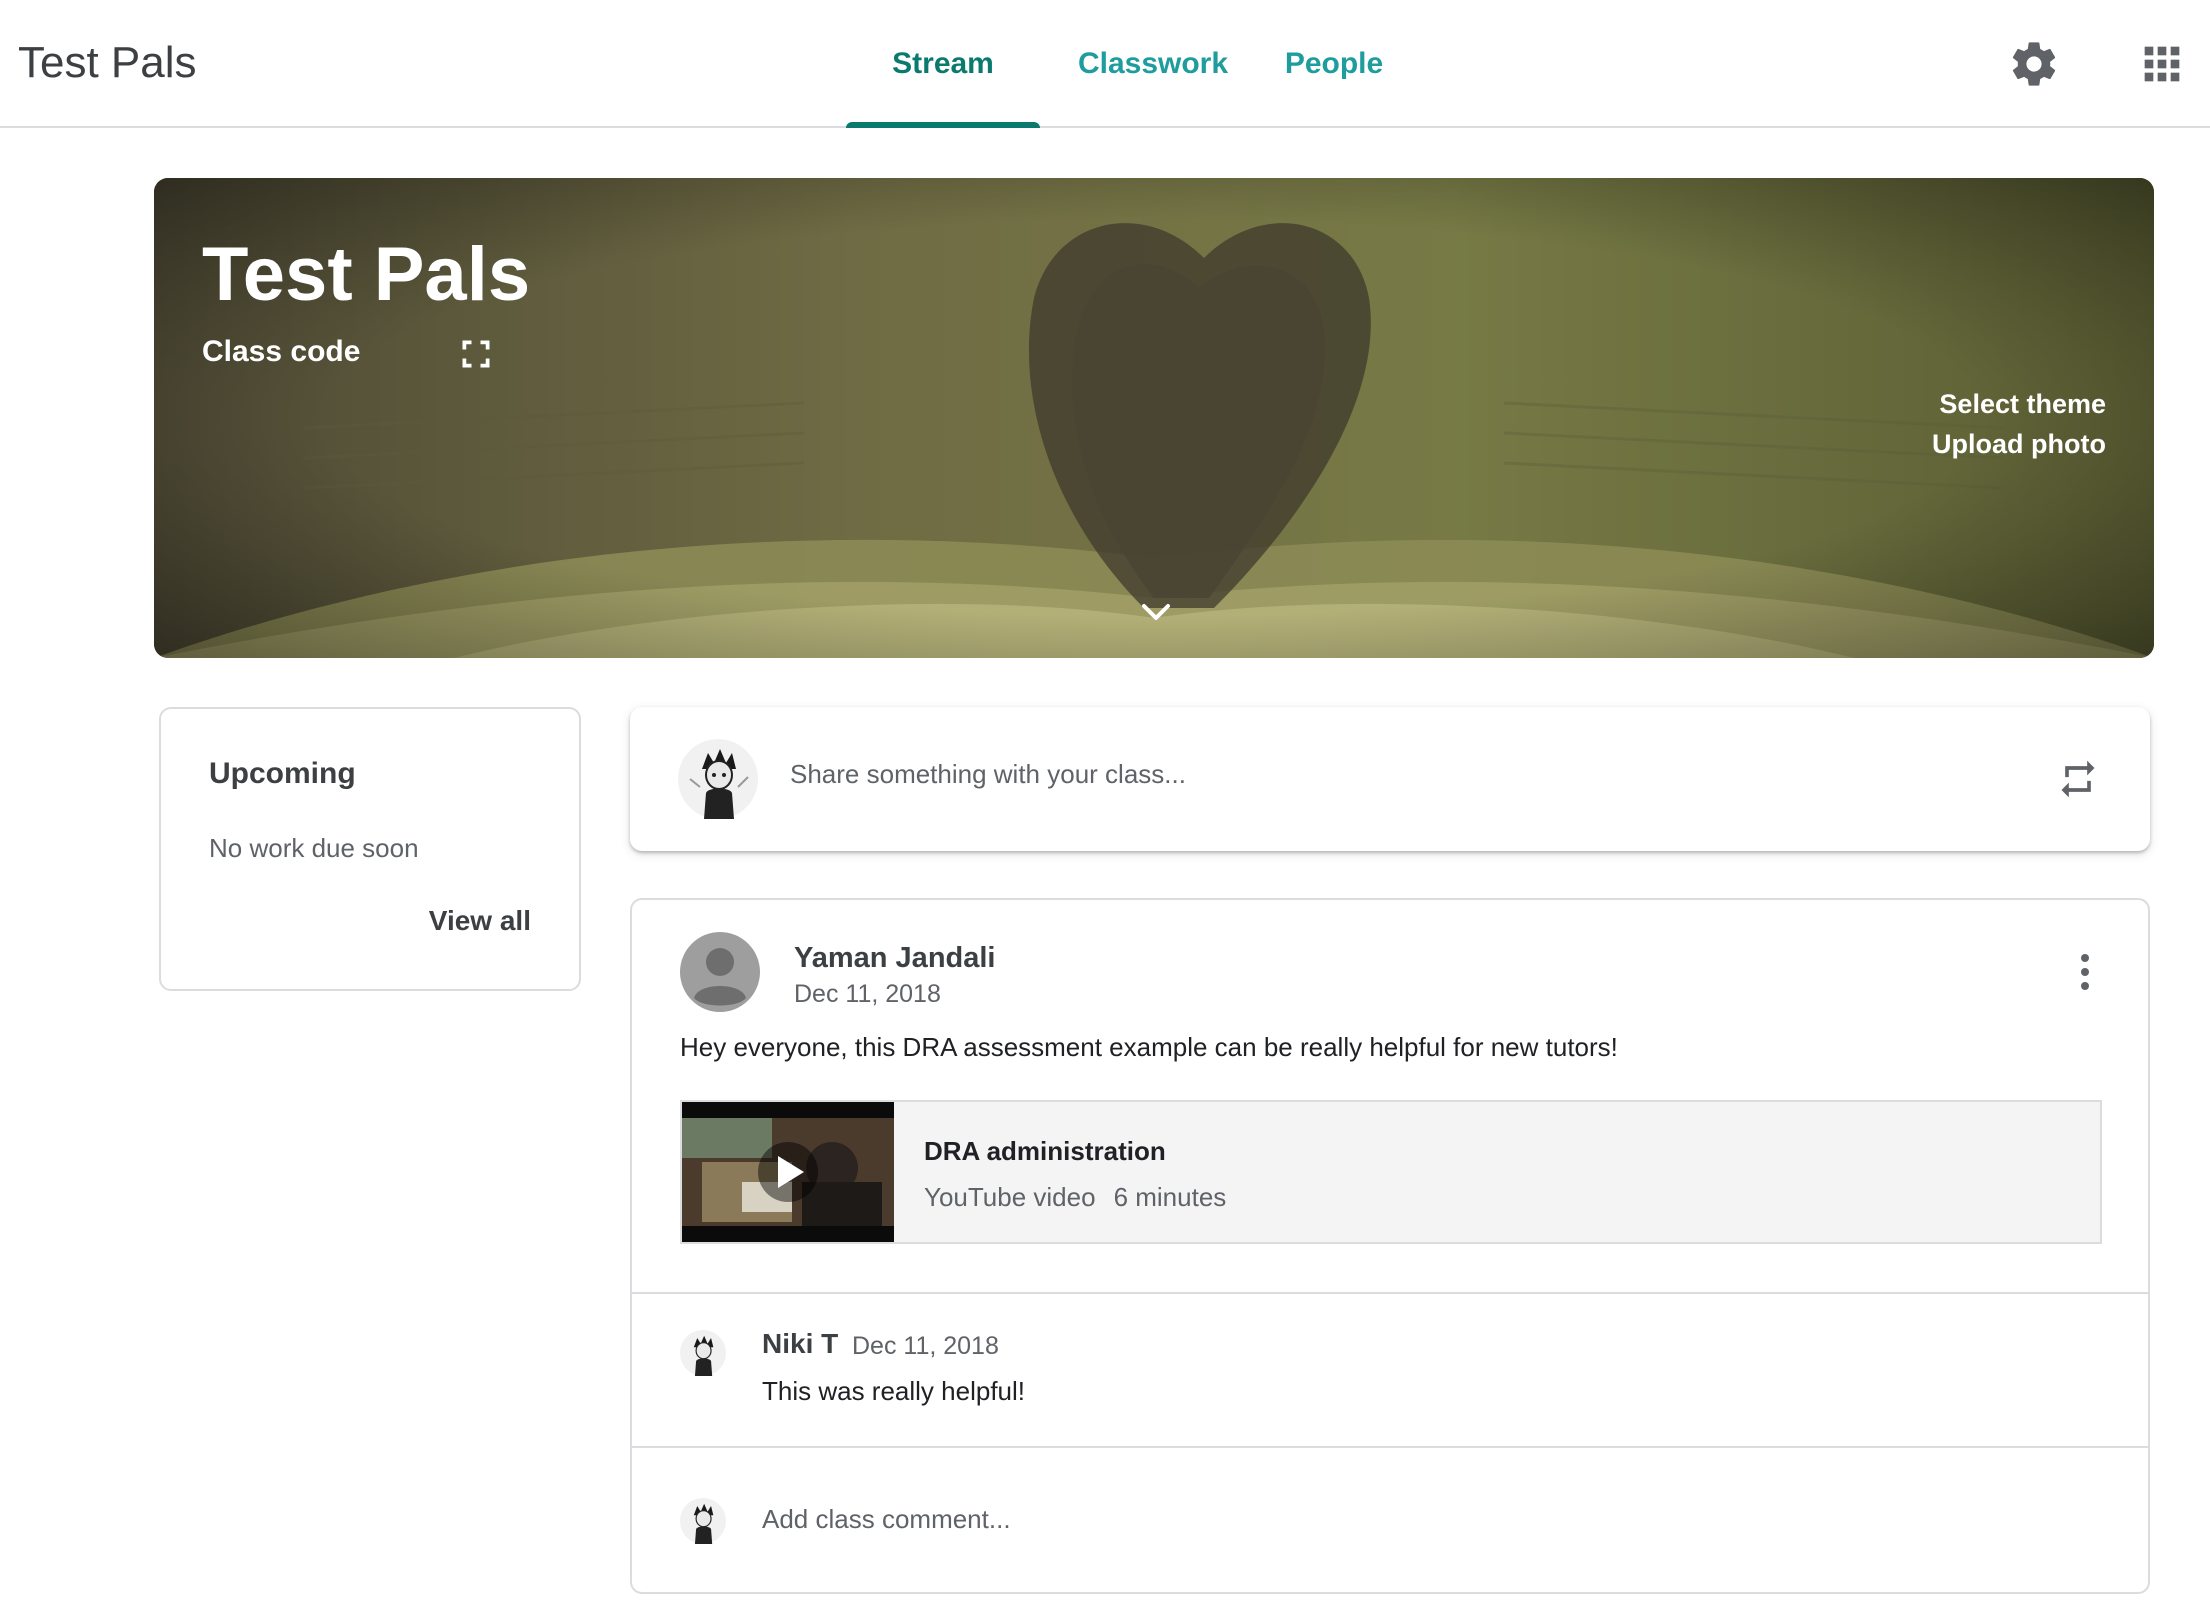  Describe the element at coordinates (2085, 972) in the screenshot. I see `more-vert-icon` at that location.